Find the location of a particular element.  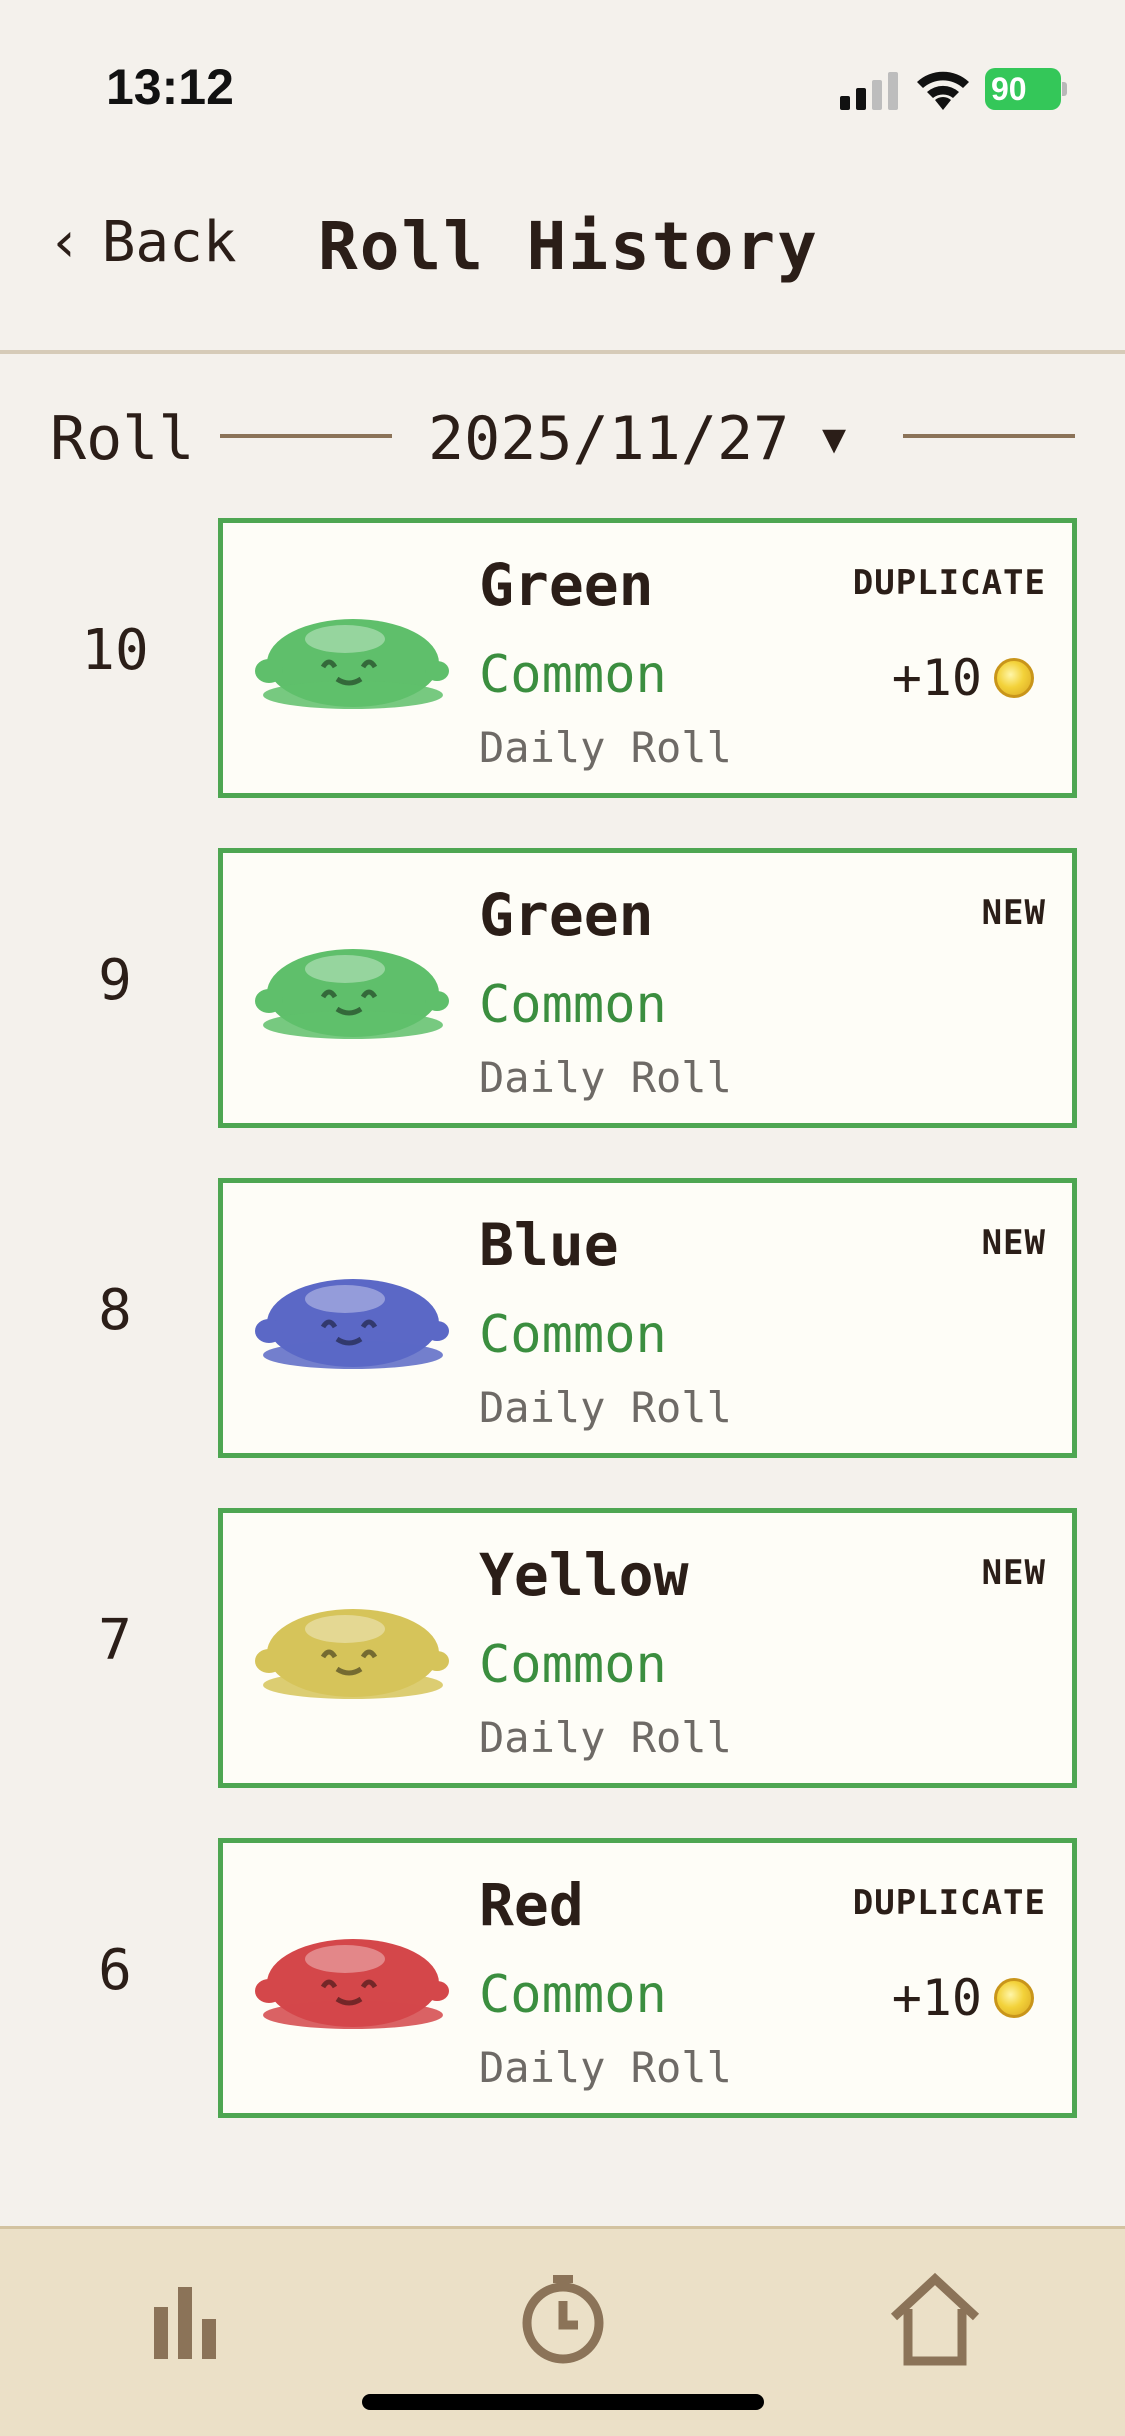

roll-card: Yellow Common Daily Roll NEW is located at coordinates (647, 1648).